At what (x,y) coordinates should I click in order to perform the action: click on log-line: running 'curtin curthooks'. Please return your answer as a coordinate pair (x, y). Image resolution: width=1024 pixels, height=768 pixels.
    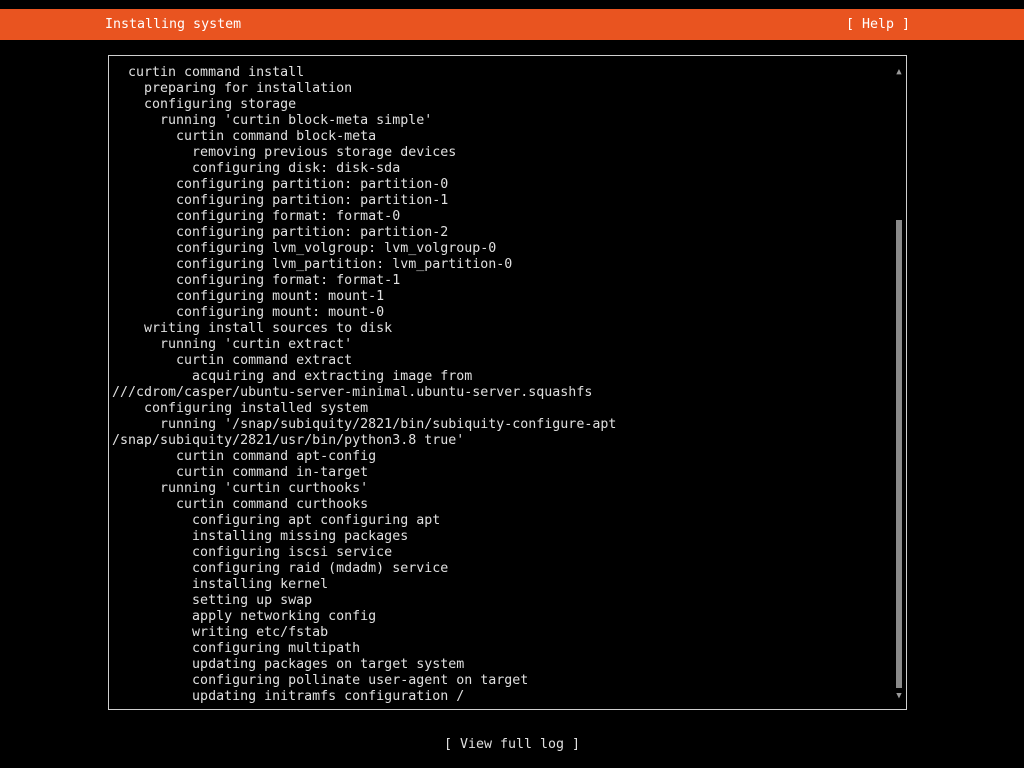
    Looking at the image, I should click on (240, 488).